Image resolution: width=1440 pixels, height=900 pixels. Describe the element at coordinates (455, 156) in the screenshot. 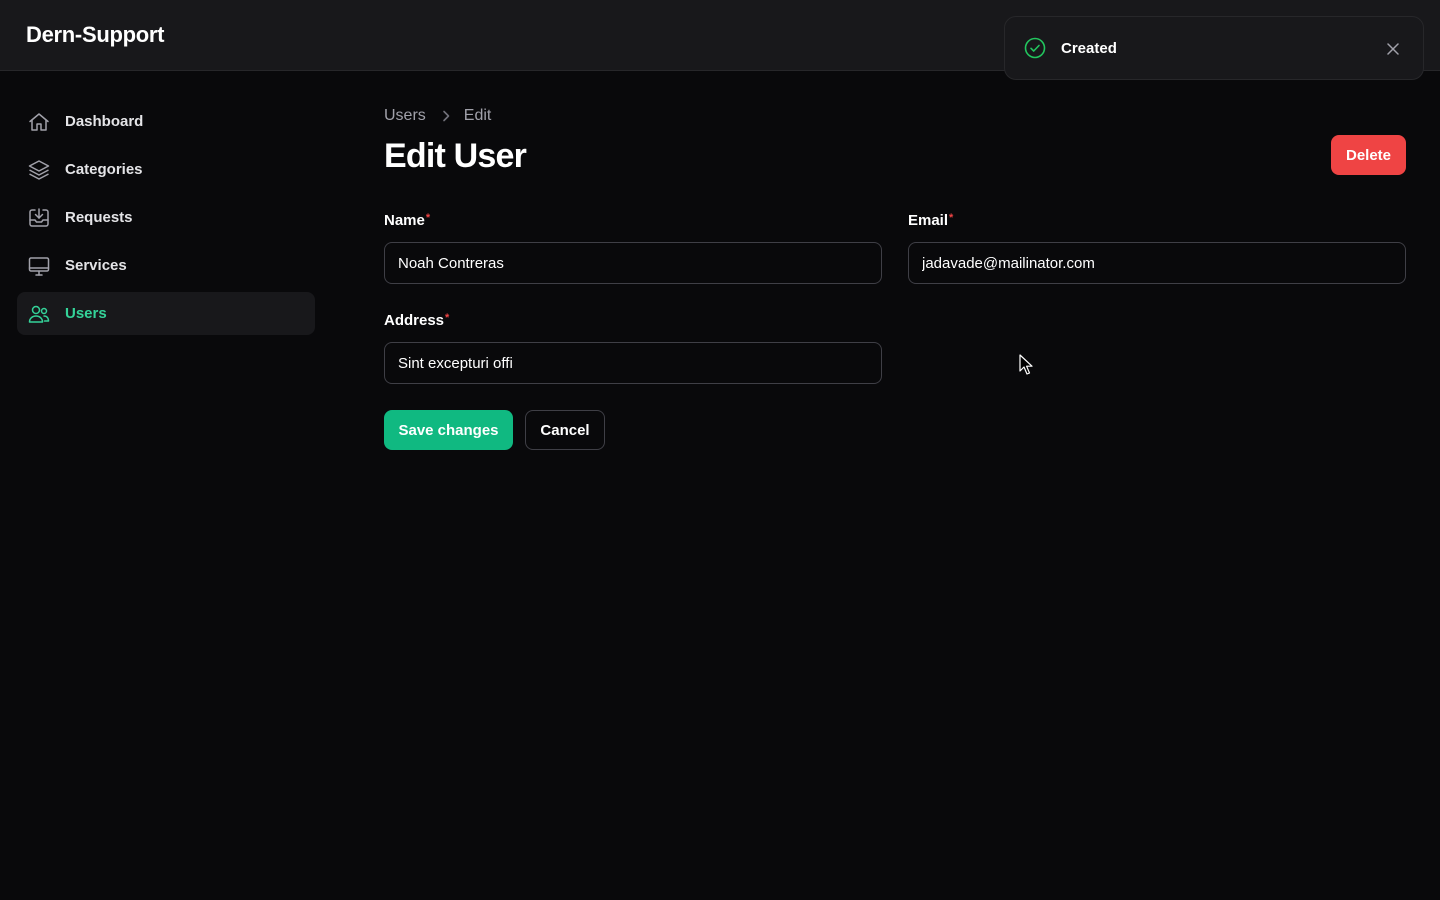

I see `page-title: Edit User` at that location.